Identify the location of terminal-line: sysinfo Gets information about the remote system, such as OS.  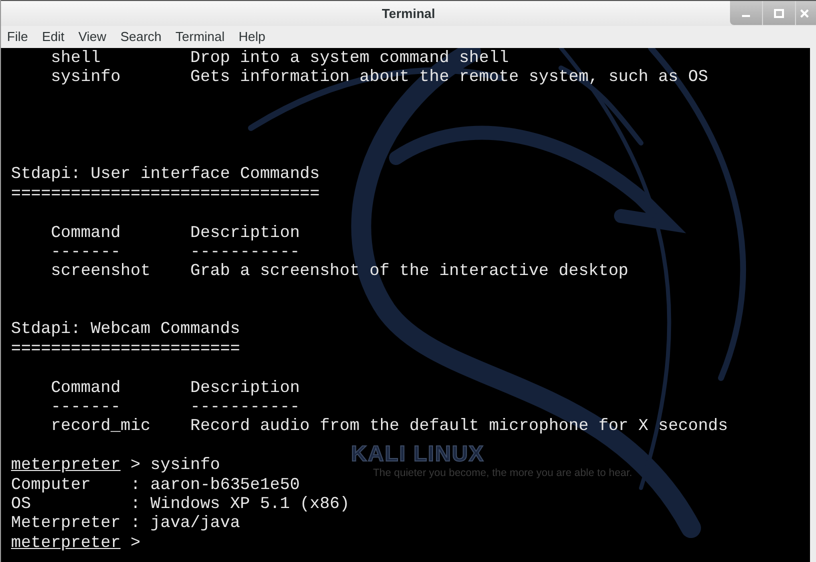
(379, 77).